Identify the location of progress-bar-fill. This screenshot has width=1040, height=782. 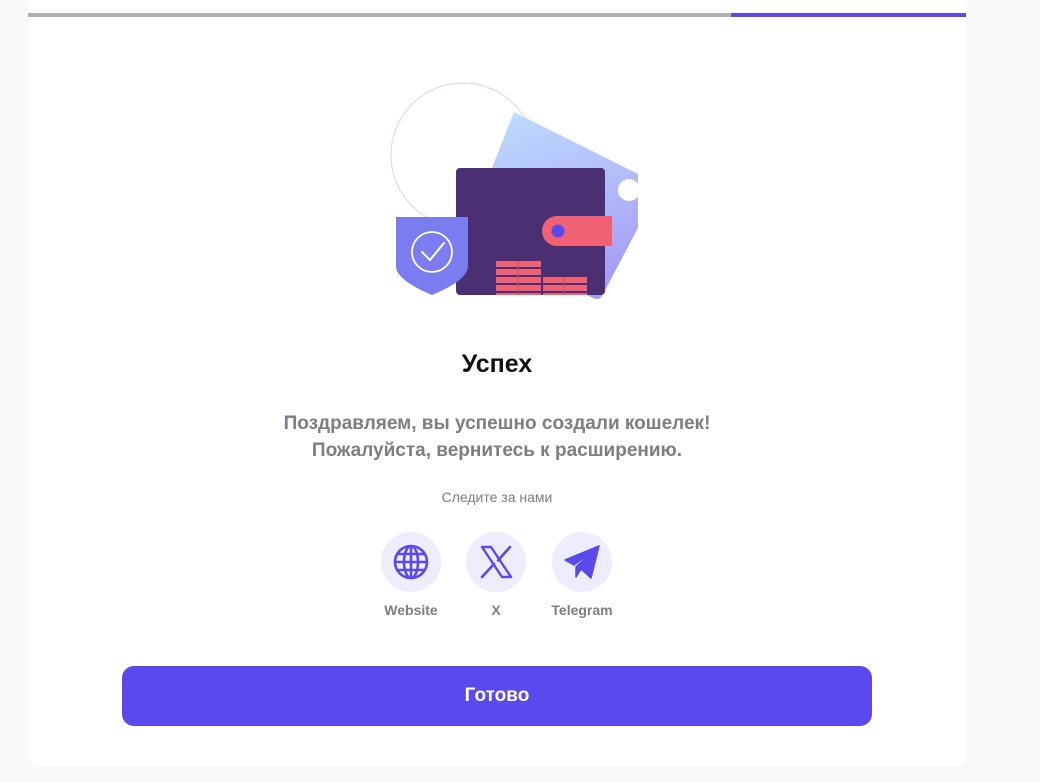
(848, 15).